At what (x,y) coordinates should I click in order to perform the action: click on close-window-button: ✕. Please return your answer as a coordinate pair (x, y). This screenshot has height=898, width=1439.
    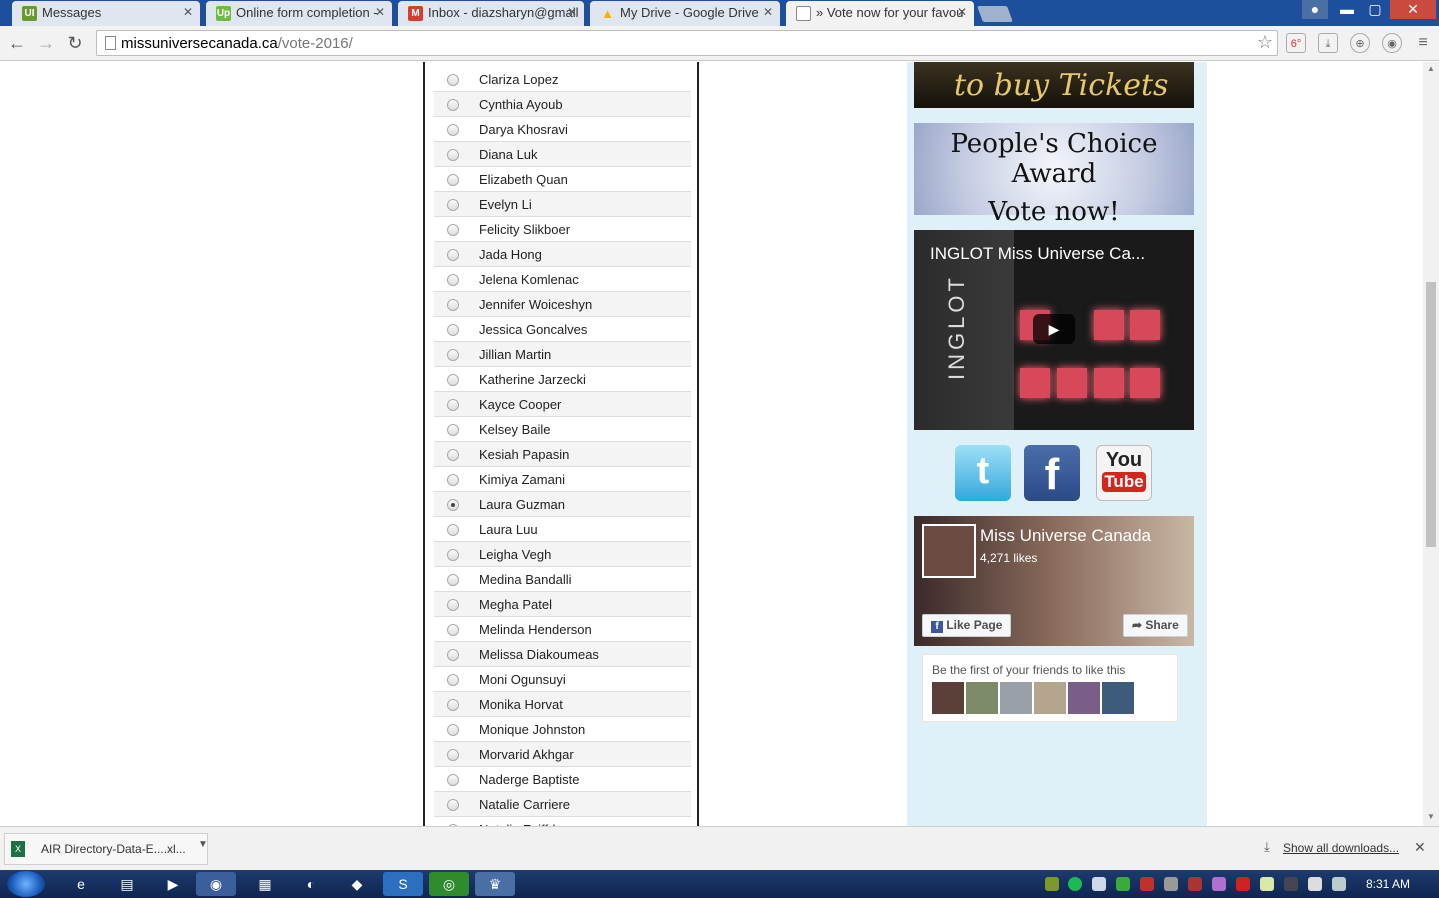
    Looking at the image, I should click on (1413, 9).